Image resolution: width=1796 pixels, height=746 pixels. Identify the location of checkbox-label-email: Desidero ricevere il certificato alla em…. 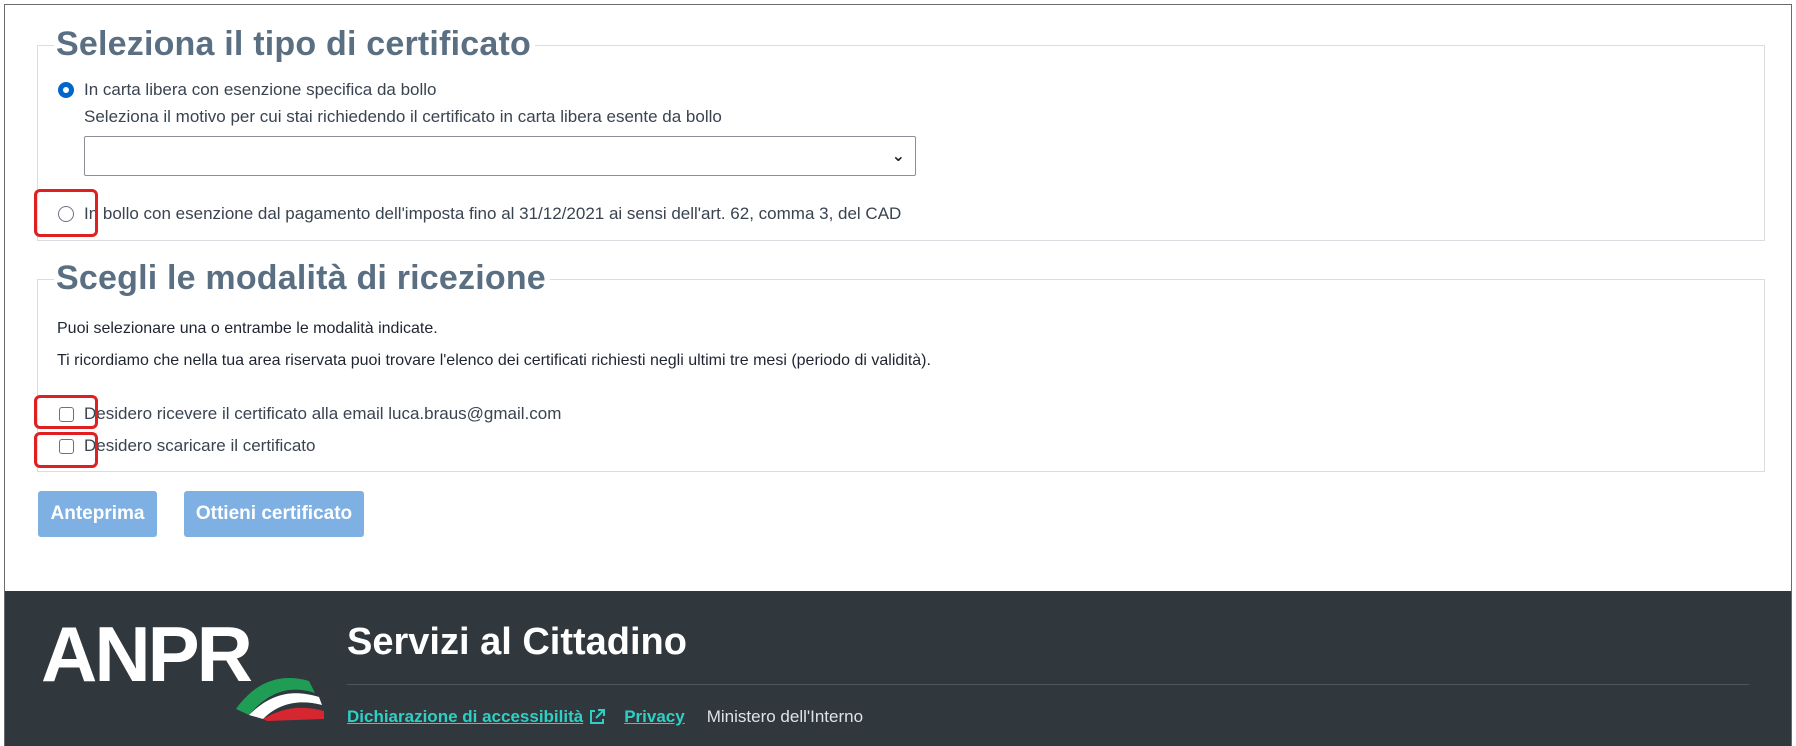
(323, 413).